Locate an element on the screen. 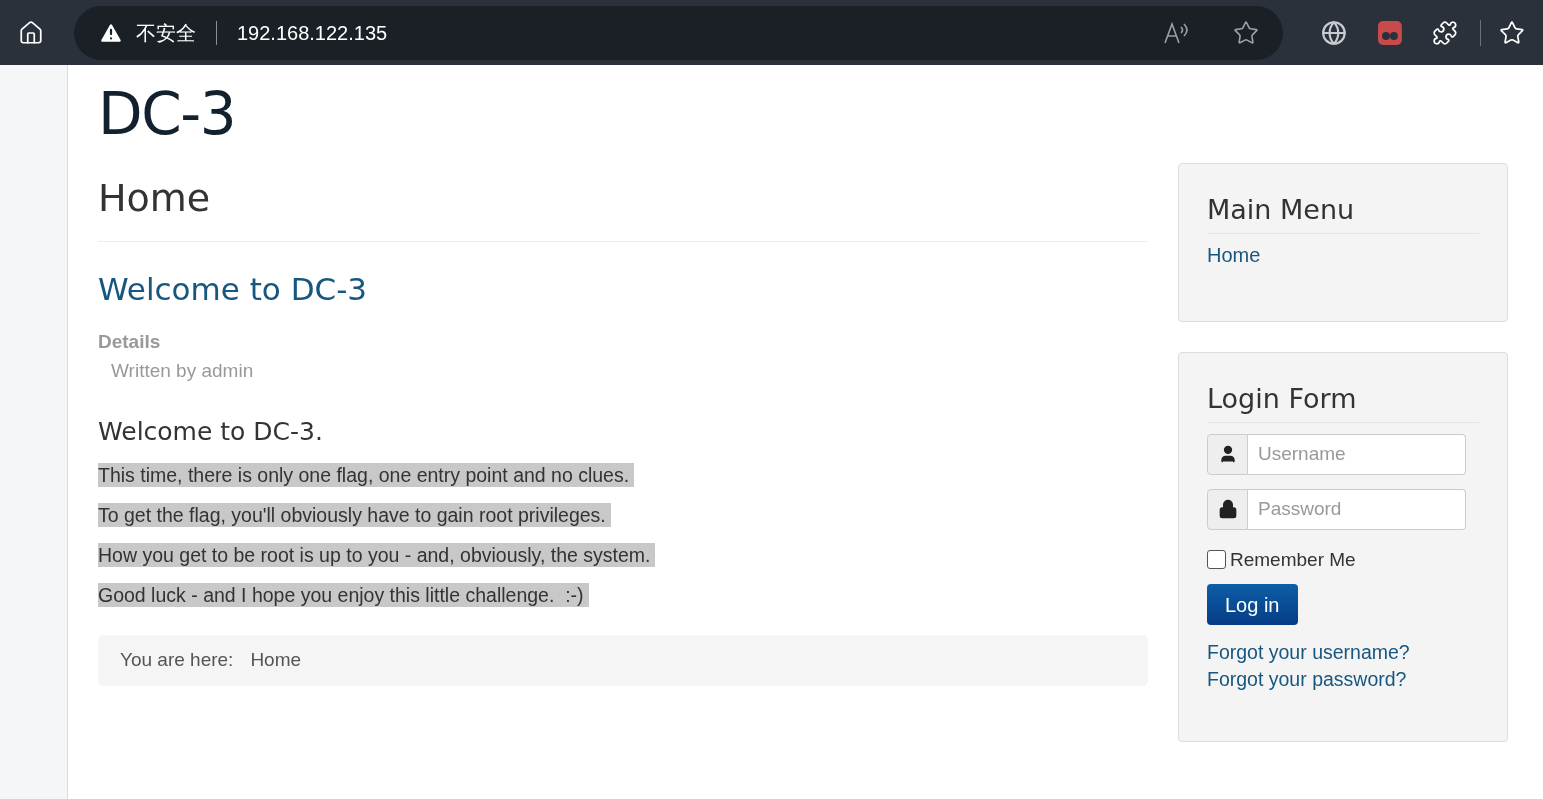 Image resolution: width=1543 pixels, height=799 pixels. security-label: 不安全 is located at coordinates (166, 33).